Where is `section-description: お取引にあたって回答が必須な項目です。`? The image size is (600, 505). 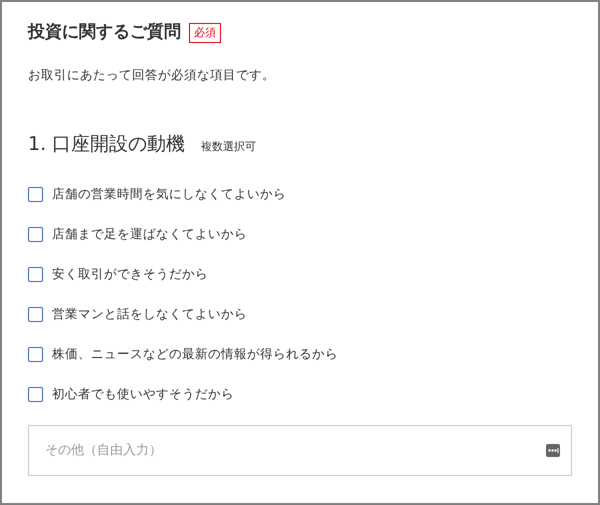 section-description: お取引にあたって回答が必須な項目です。 is located at coordinates (152, 75).